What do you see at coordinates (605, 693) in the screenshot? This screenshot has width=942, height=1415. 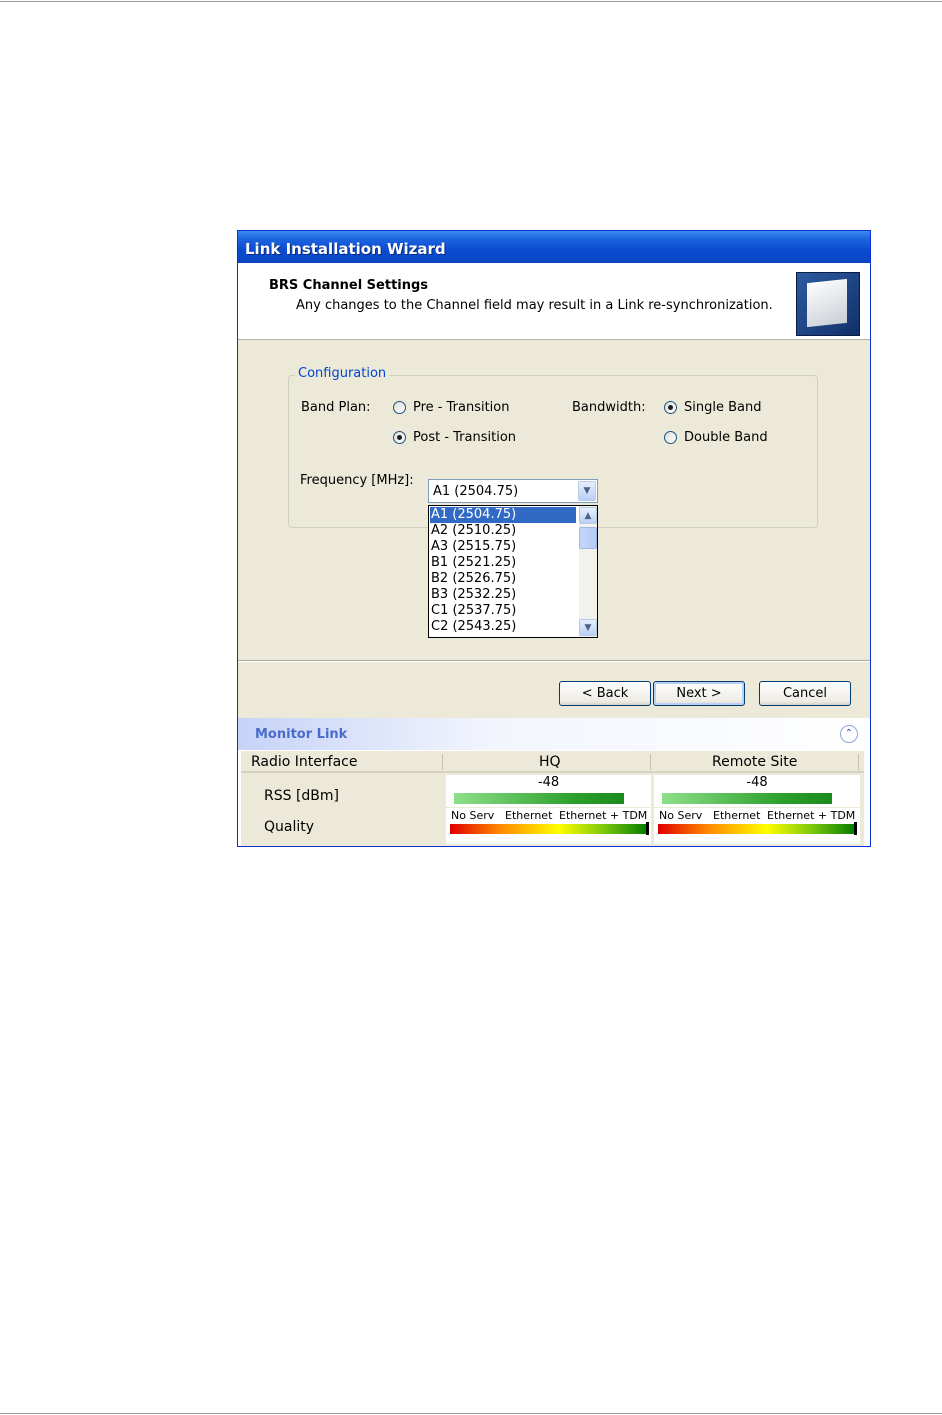 I see `back-button: < Back` at bounding box center [605, 693].